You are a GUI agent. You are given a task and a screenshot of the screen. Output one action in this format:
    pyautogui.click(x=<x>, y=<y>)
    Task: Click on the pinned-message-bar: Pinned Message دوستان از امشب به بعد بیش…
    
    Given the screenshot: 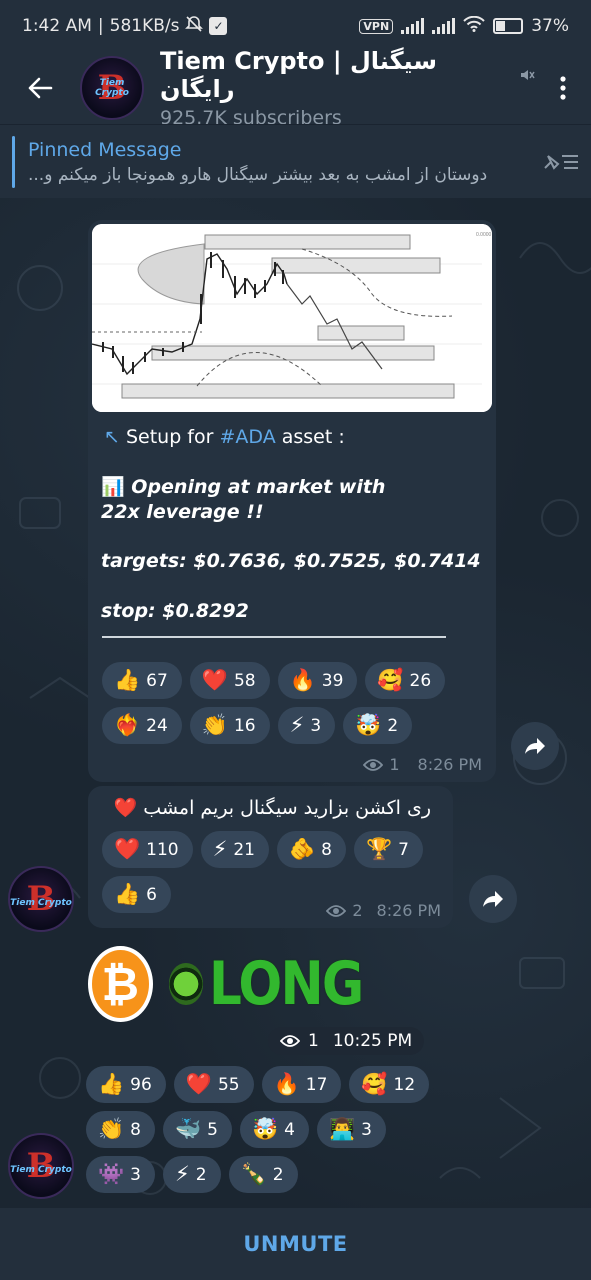 What is the action you would take?
    pyautogui.click(x=295, y=161)
    